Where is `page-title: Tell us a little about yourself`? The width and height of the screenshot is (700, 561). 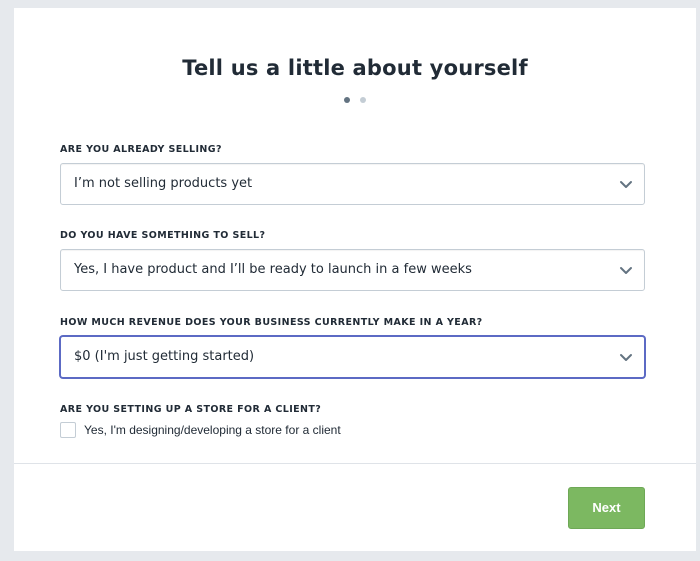
page-title: Tell us a little about yourself is located at coordinates (355, 68).